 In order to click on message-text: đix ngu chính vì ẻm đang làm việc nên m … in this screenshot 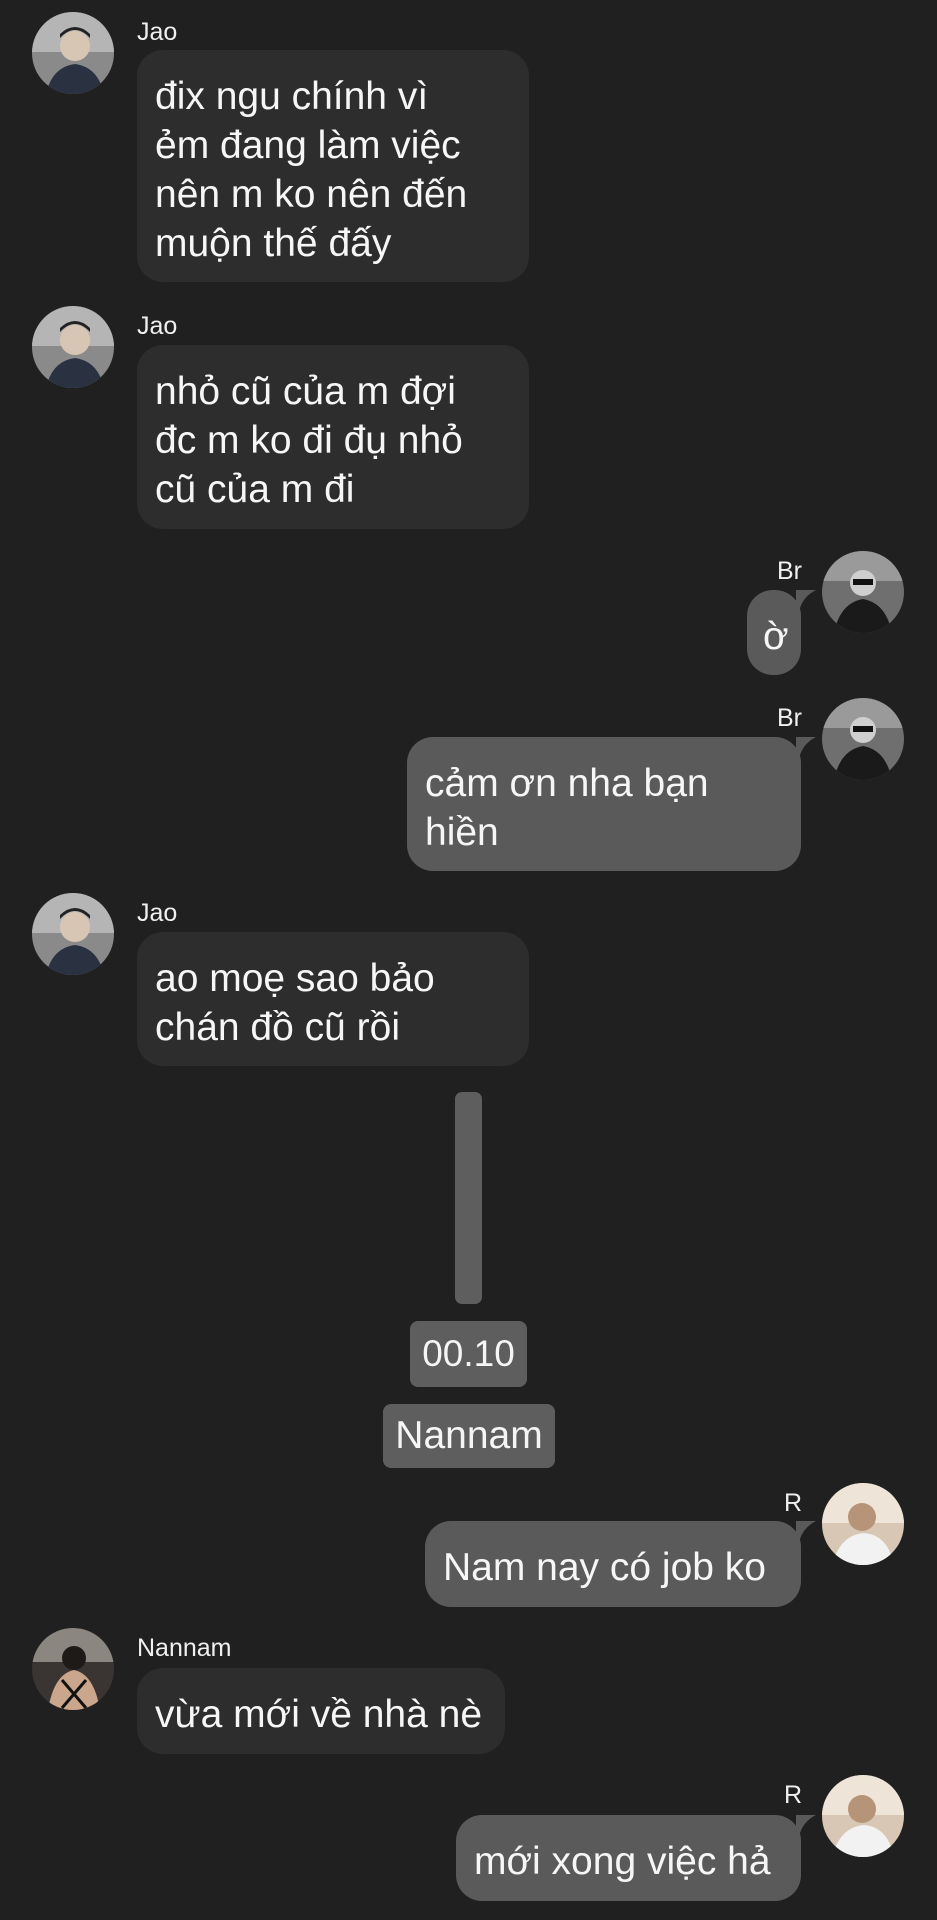, I will do `click(311, 170)`.